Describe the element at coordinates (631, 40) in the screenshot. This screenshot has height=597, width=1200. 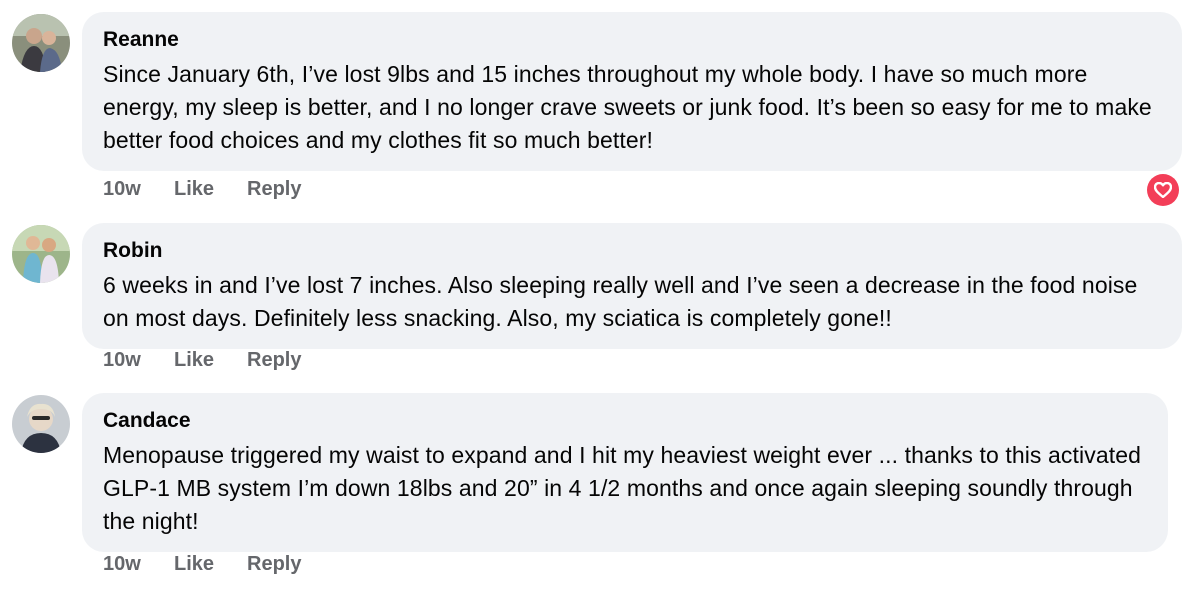
I see `comment-author: Reanne` at that location.